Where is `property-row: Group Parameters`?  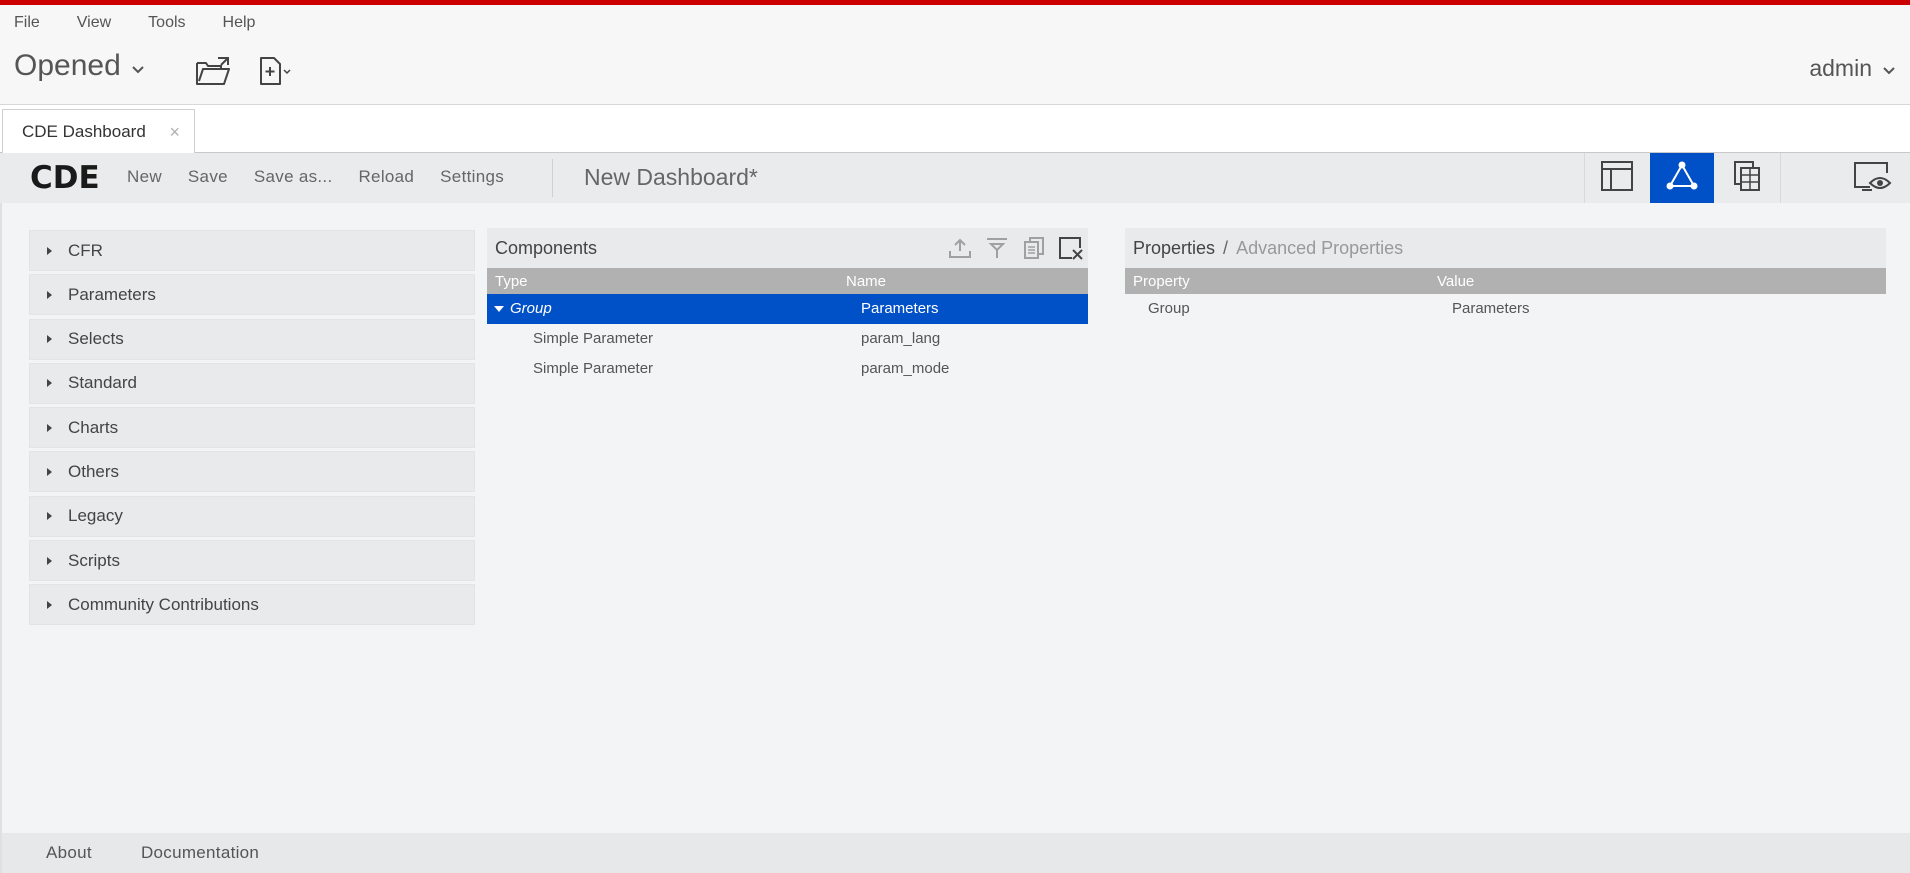
property-row: Group Parameters is located at coordinates (1505, 309).